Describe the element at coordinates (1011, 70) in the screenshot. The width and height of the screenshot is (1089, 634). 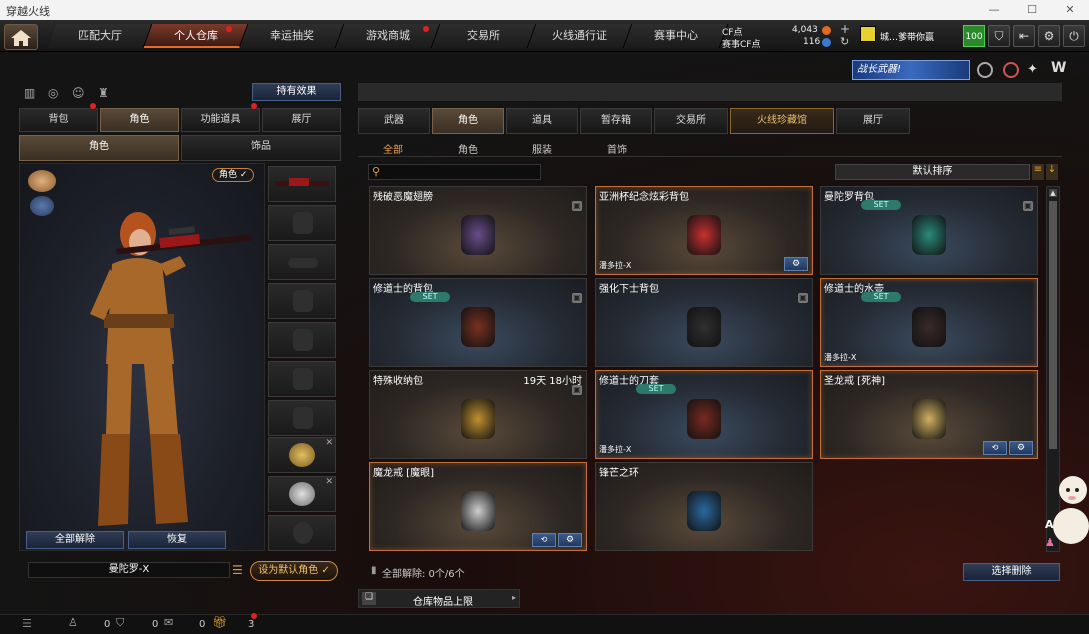
I see `target-icon` at that location.